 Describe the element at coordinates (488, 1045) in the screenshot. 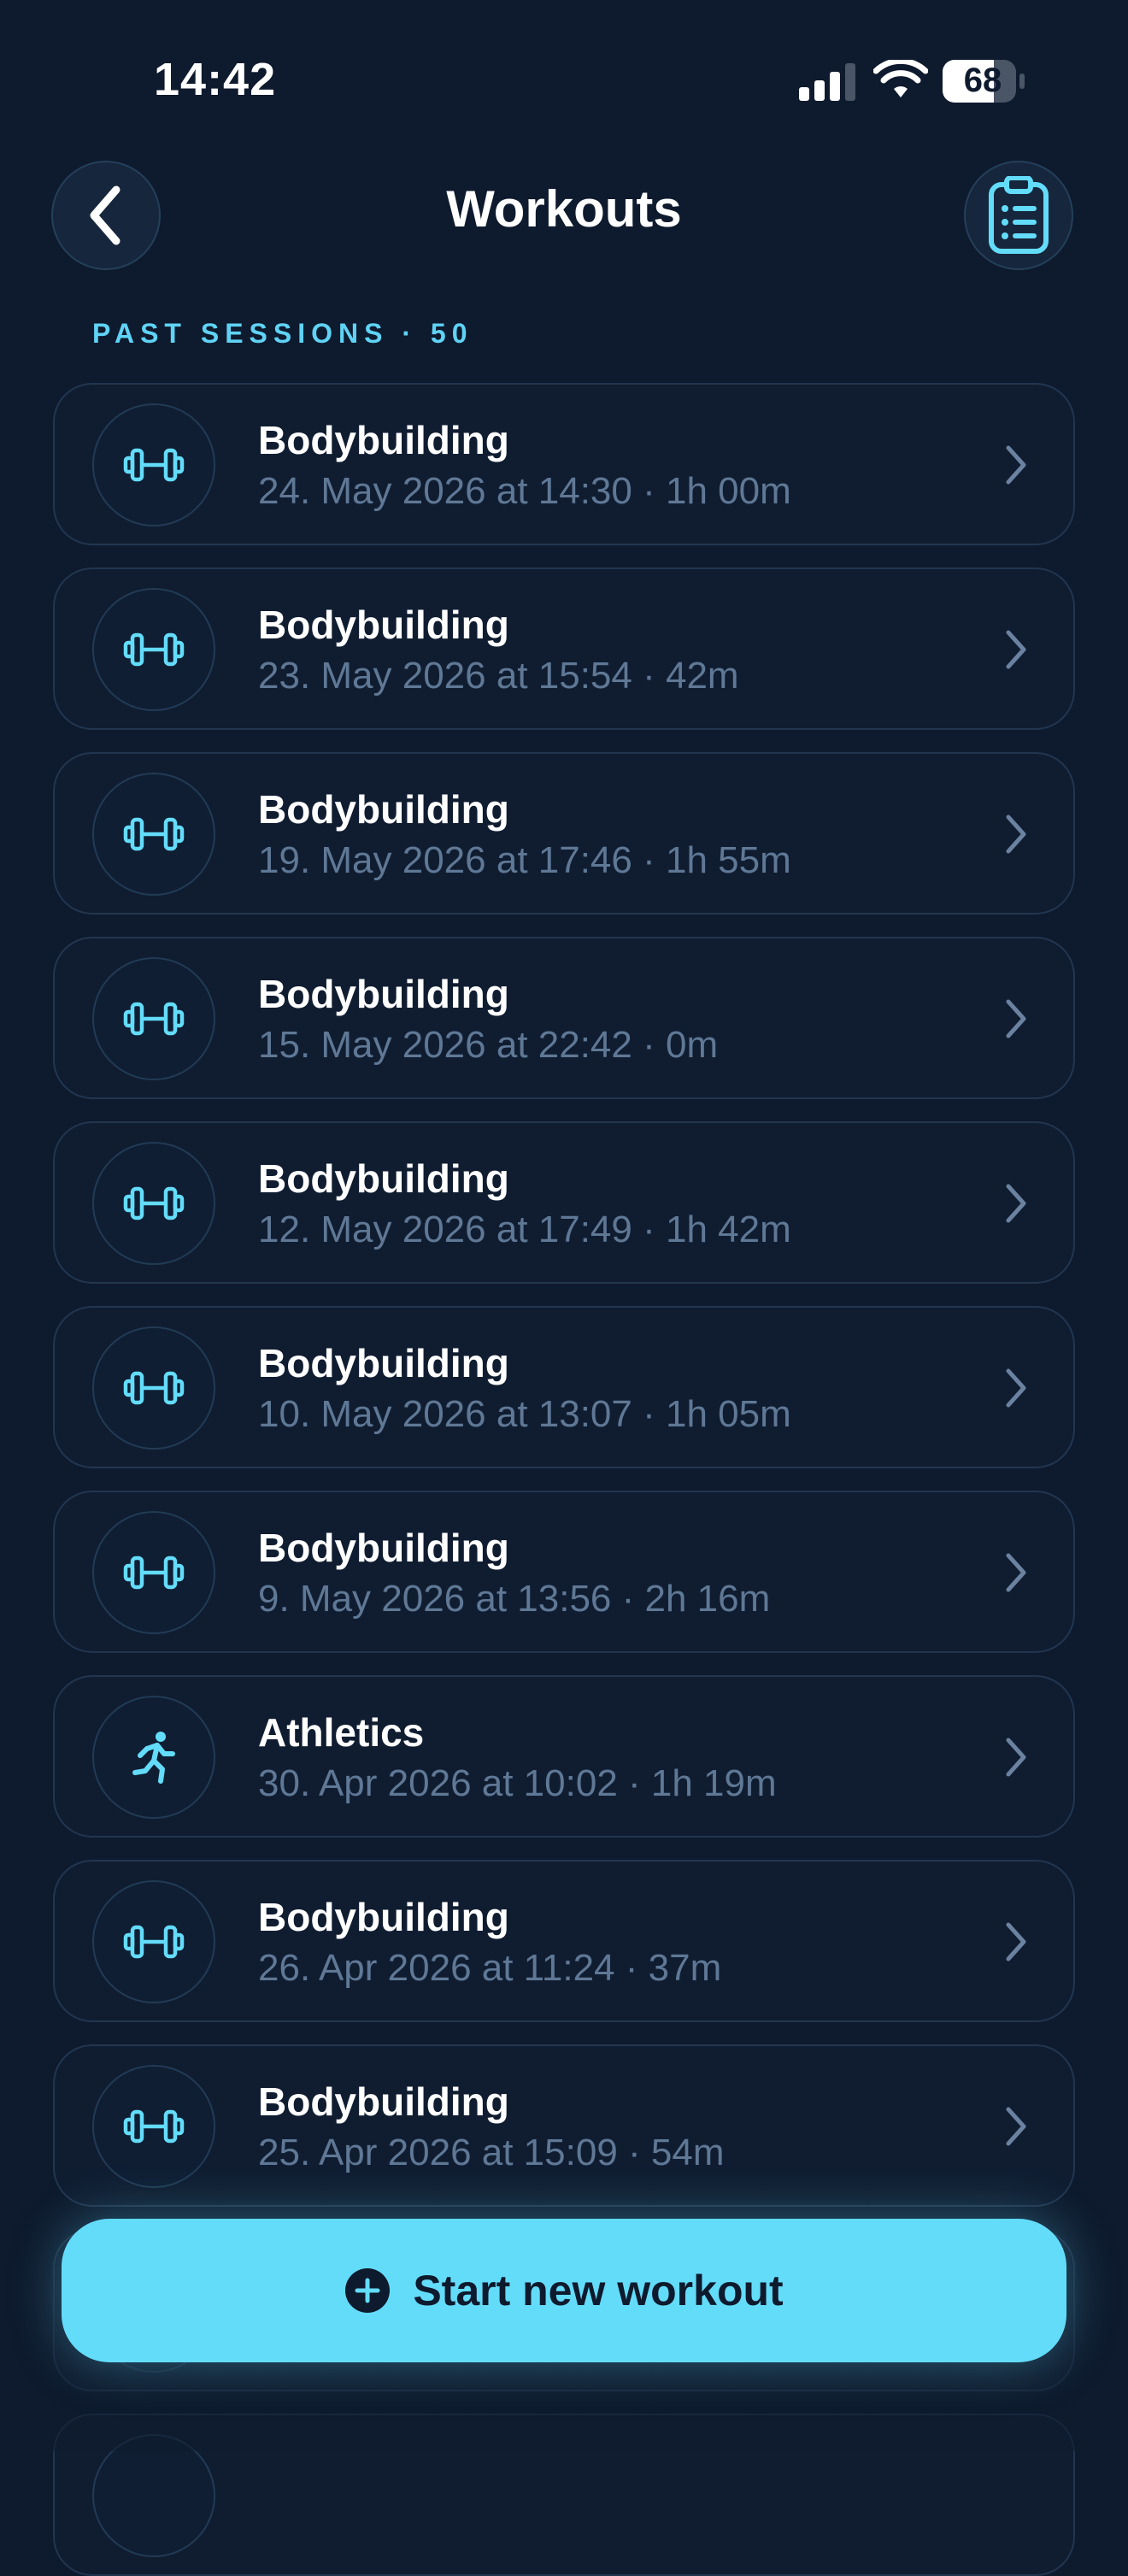

I see `session-detail: 15. May 2026 at 22:42 · 0m` at that location.